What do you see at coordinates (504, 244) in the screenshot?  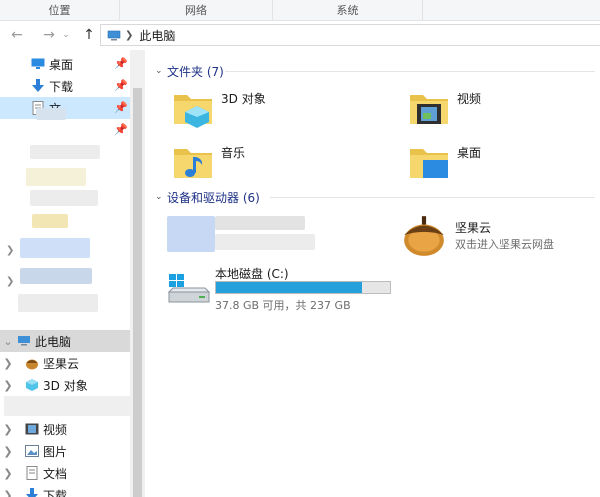 I see `nutstore-subtitle: 双击进入坚果云网盘` at bounding box center [504, 244].